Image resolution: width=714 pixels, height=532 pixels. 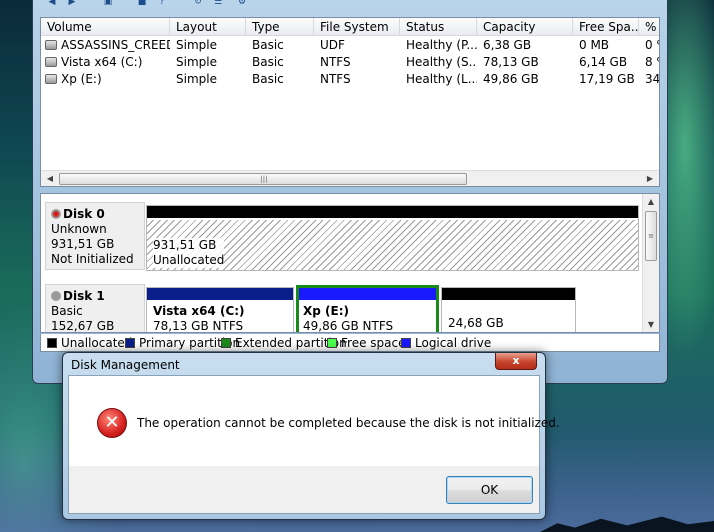 I want to click on volume-percent-free: 0 %, so click(x=652, y=45).